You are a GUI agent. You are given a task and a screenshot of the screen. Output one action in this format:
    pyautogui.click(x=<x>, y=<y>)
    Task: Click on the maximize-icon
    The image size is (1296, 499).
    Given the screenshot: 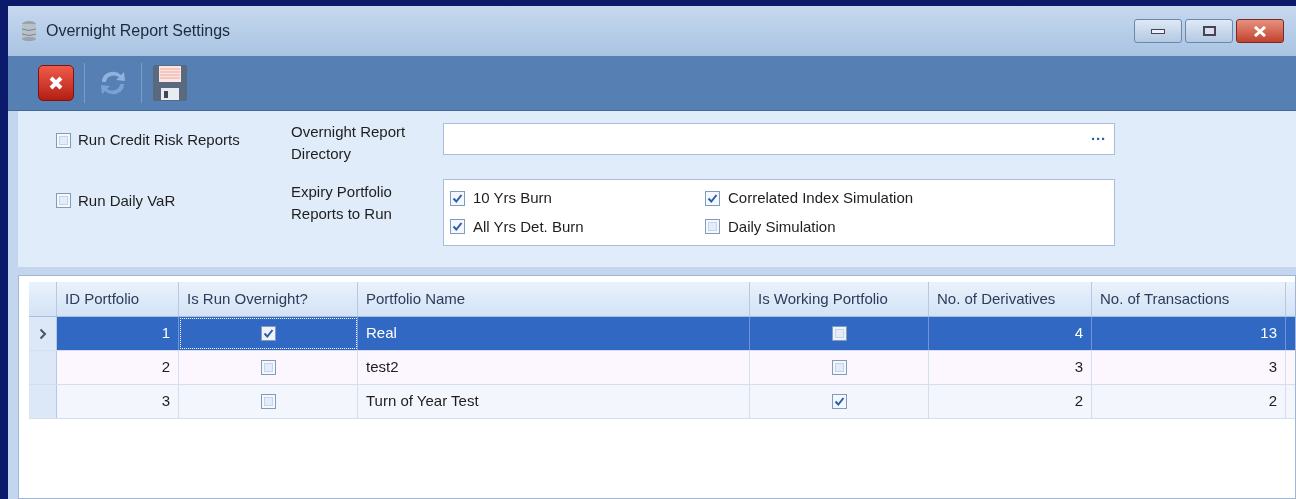 What is the action you would take?
    pyautogui.click(x=1209, y=31)
    